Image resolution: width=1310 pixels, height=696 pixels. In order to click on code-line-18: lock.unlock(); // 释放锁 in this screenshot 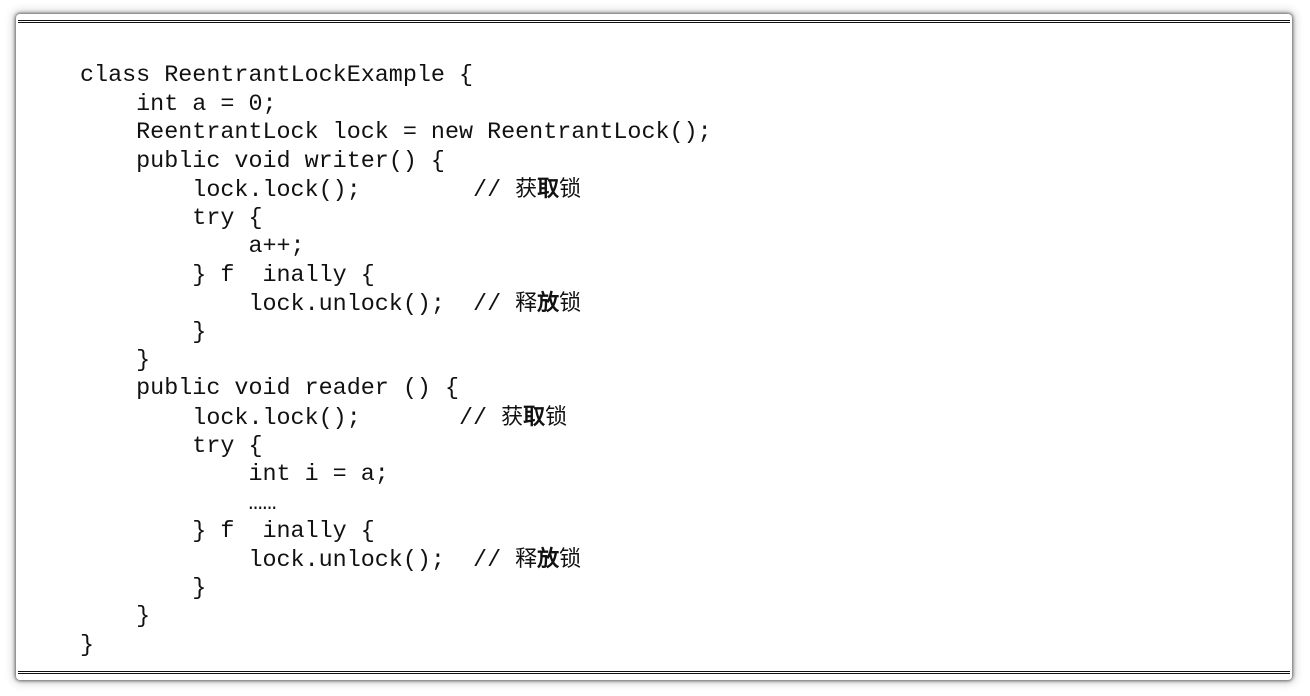, I will do `click(330, 560)`.